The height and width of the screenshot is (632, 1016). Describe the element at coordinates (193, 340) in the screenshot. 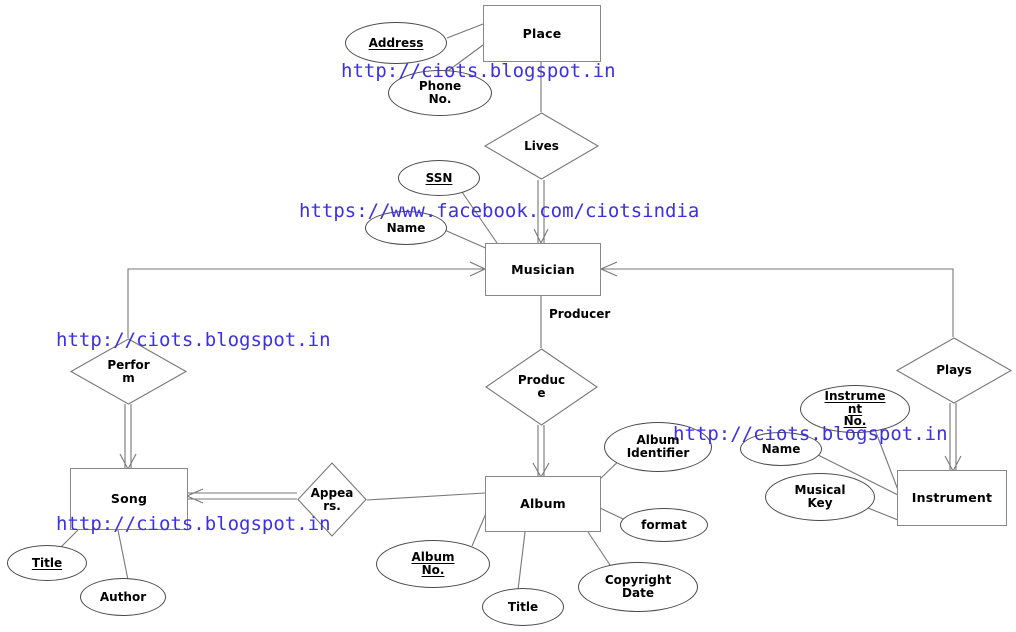

I see `watermark-blogspot-left: http://ciots.blogspot.in` at that location.